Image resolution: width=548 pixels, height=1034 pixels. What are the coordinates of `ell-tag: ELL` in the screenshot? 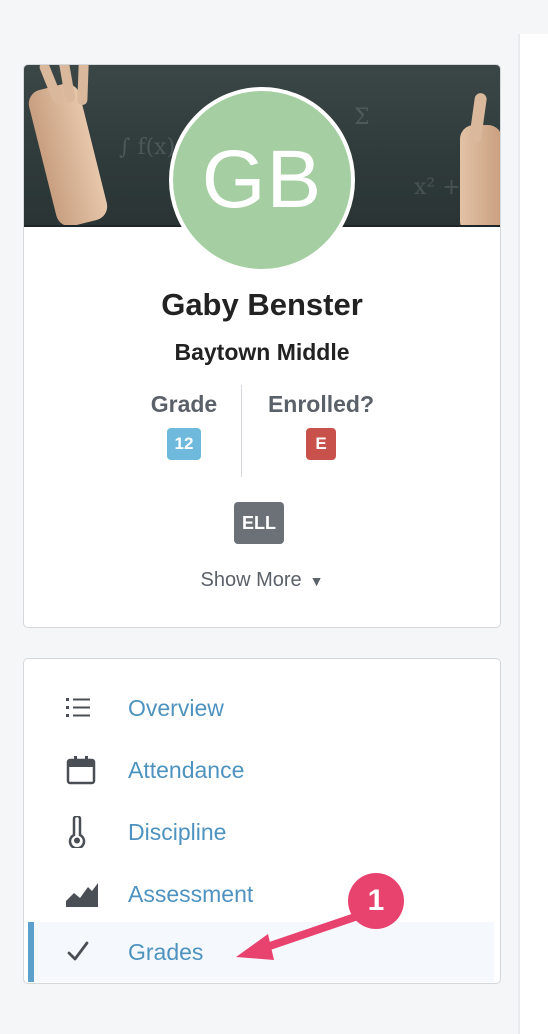 It's located at (259, 523).